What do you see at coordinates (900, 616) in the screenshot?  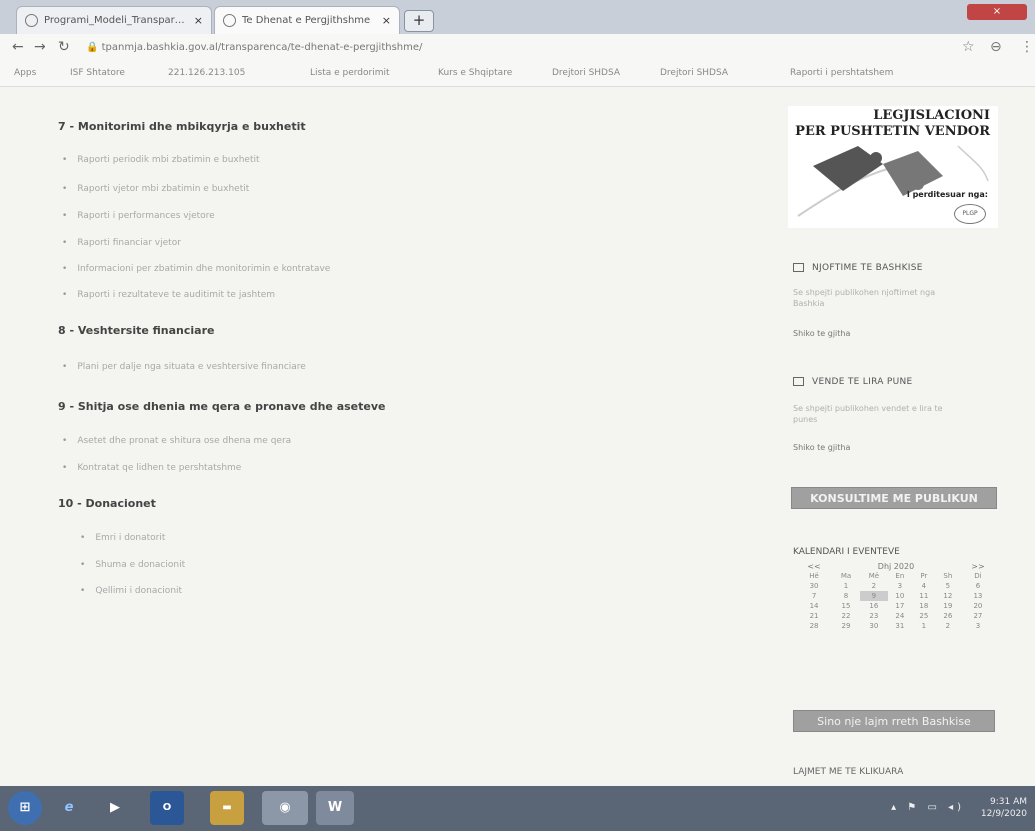 I see `calendar-day: 24` at bounding box center [900, 616].